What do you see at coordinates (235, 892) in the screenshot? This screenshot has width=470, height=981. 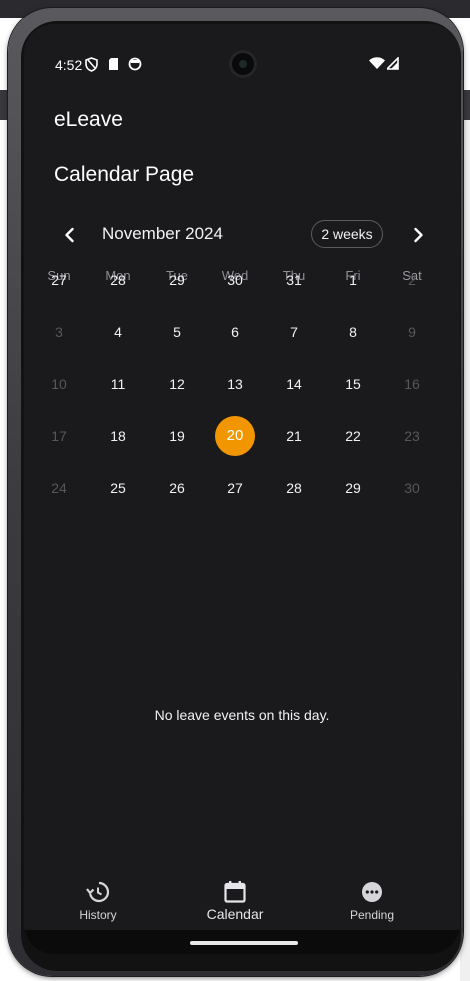 I see `calendar-icon` at bounding box center [235, 892].